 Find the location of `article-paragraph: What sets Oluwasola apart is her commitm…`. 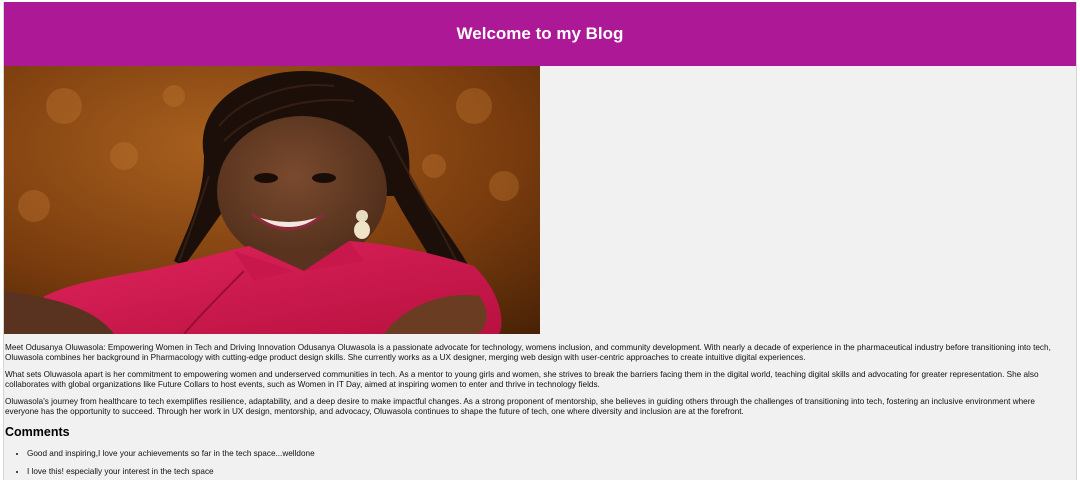

article-paragraph: What sets Oluwasola apart is her commitm… is located at coordinates (522, 379).